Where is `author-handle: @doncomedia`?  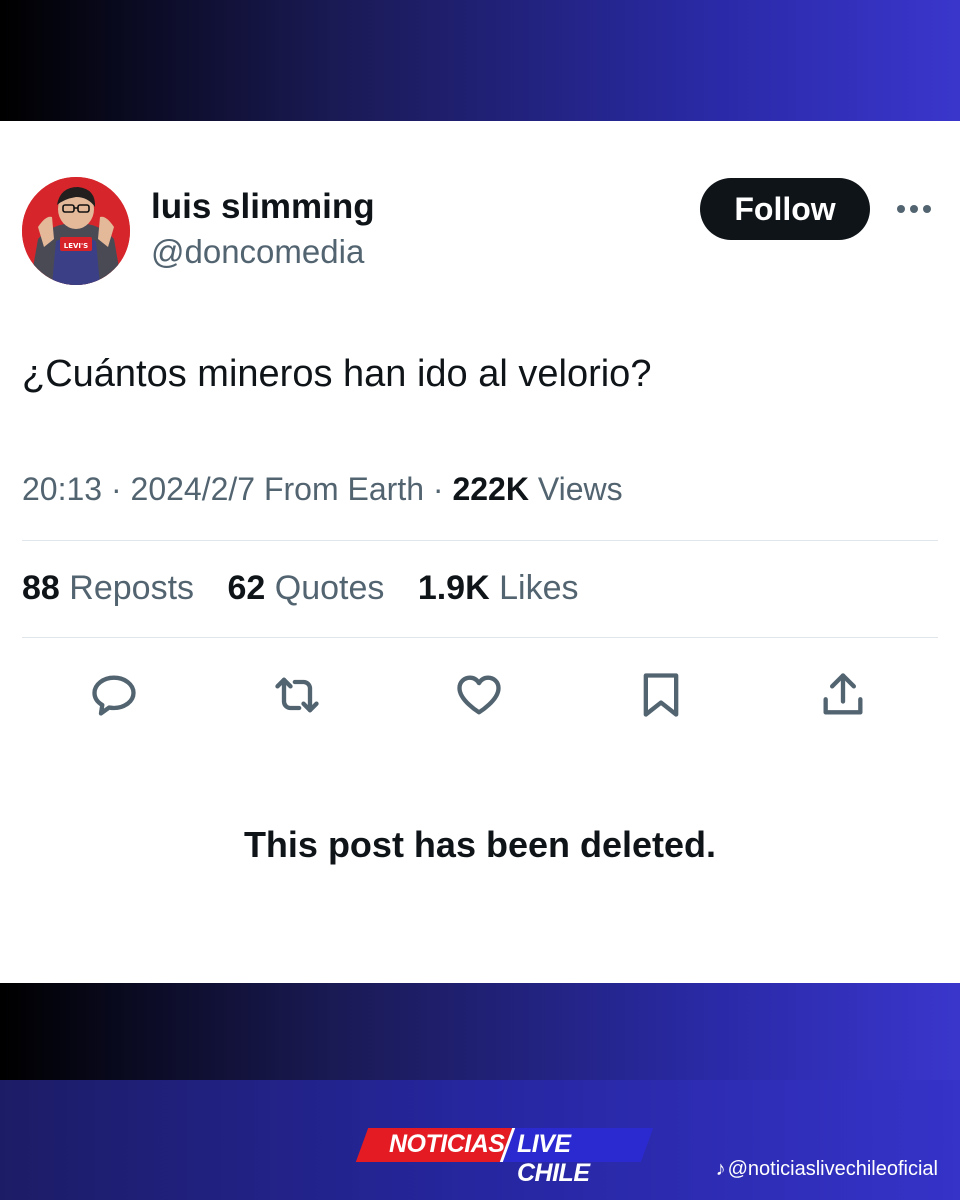 author-handle: @doncomedia is located at coordinates (257, 252).